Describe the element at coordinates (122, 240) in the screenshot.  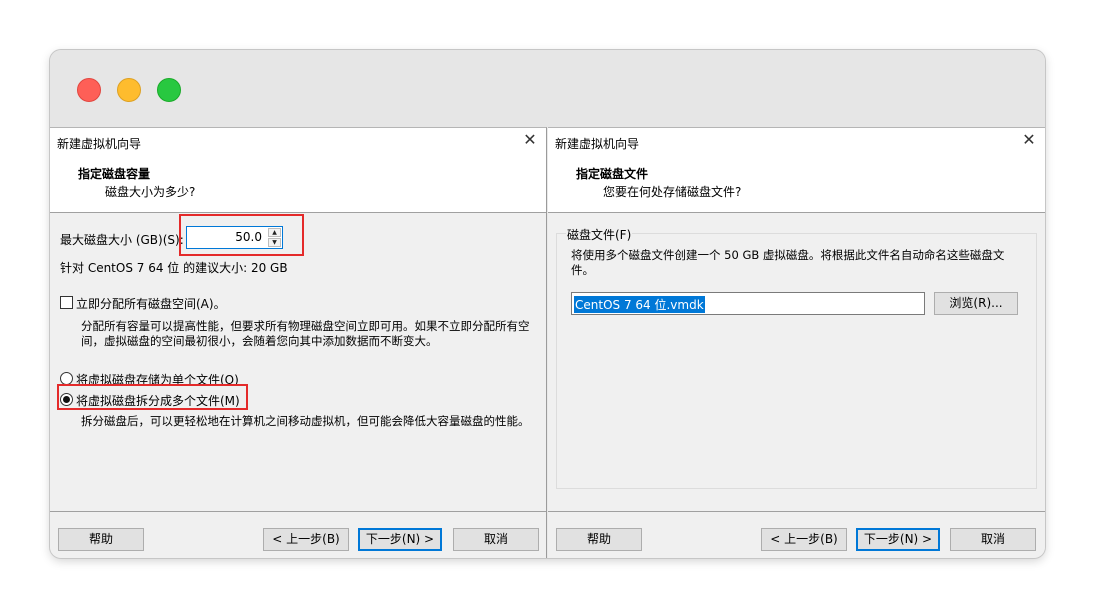
I see `max-disk-size-label: 最大磁盘大小 (GB)(S):` at that location.